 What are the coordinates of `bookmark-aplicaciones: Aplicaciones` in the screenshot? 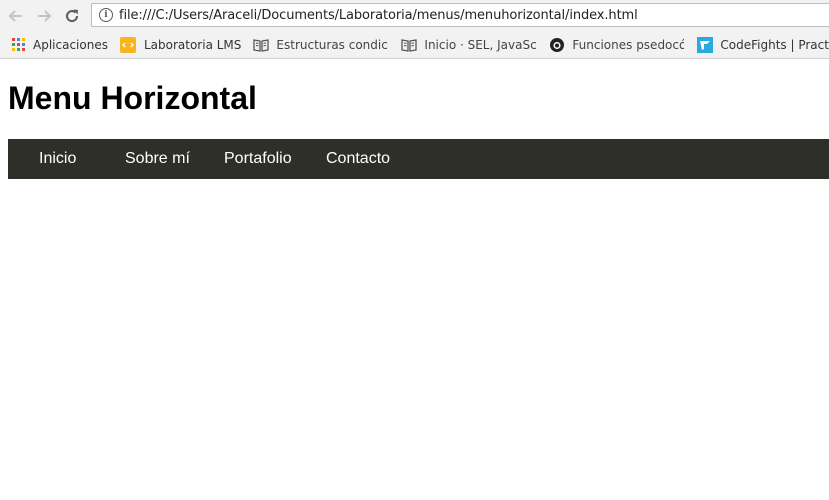 It's located at (59, 44).